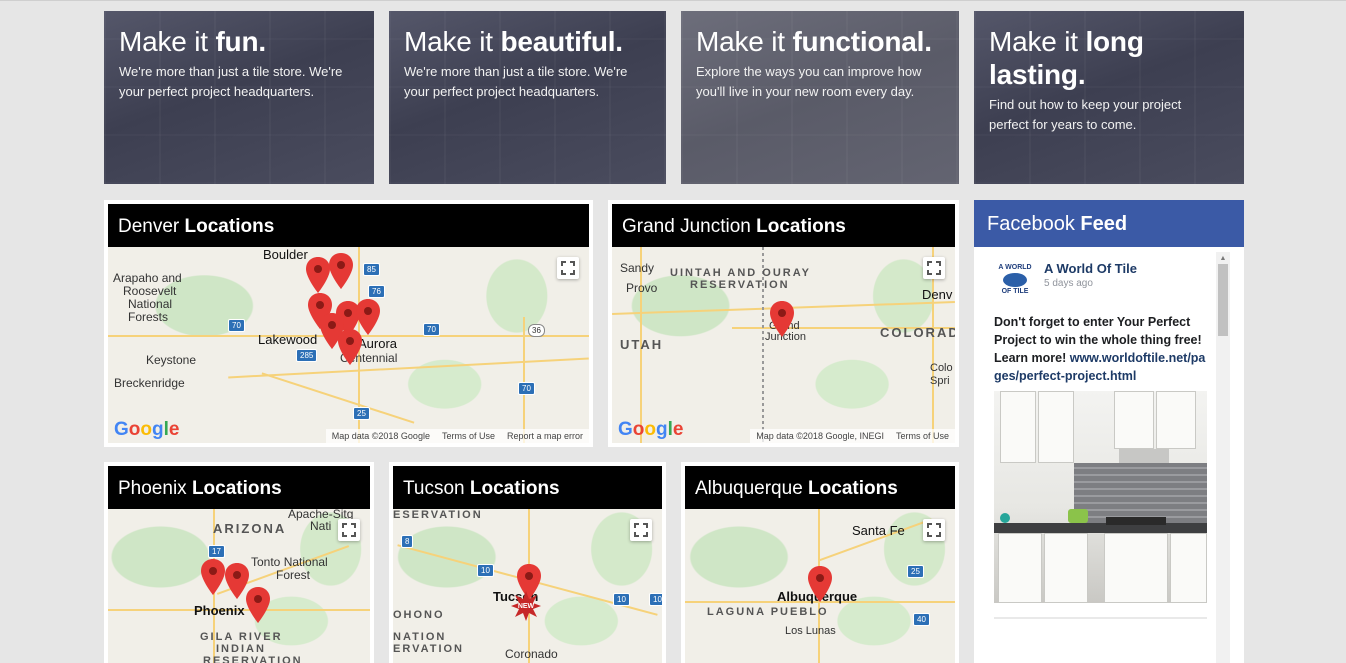 The image size is (1346, 663). What do you see at coordinates (378, 343) in the screenshot?
I see `map-label: Aurora` at bounding box center [378, 343].